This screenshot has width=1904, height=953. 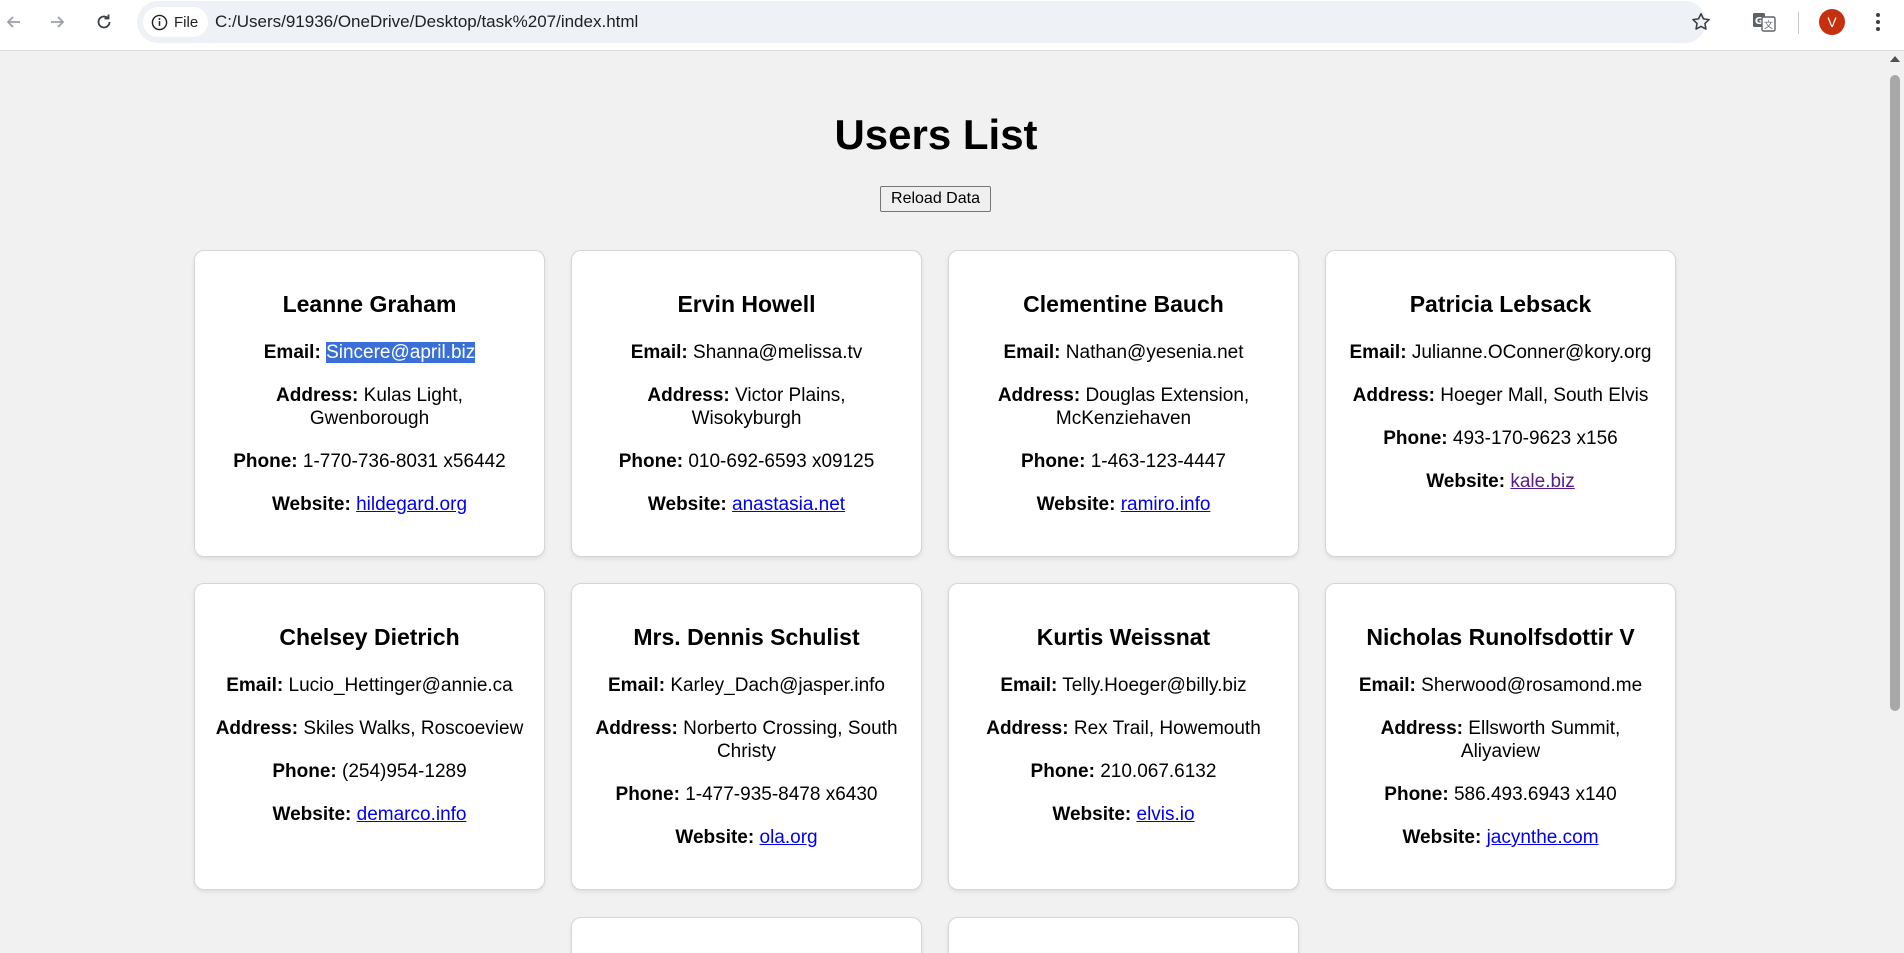 I want to click on website-row: Website: anastasia.net, so click(x=746, y=504).